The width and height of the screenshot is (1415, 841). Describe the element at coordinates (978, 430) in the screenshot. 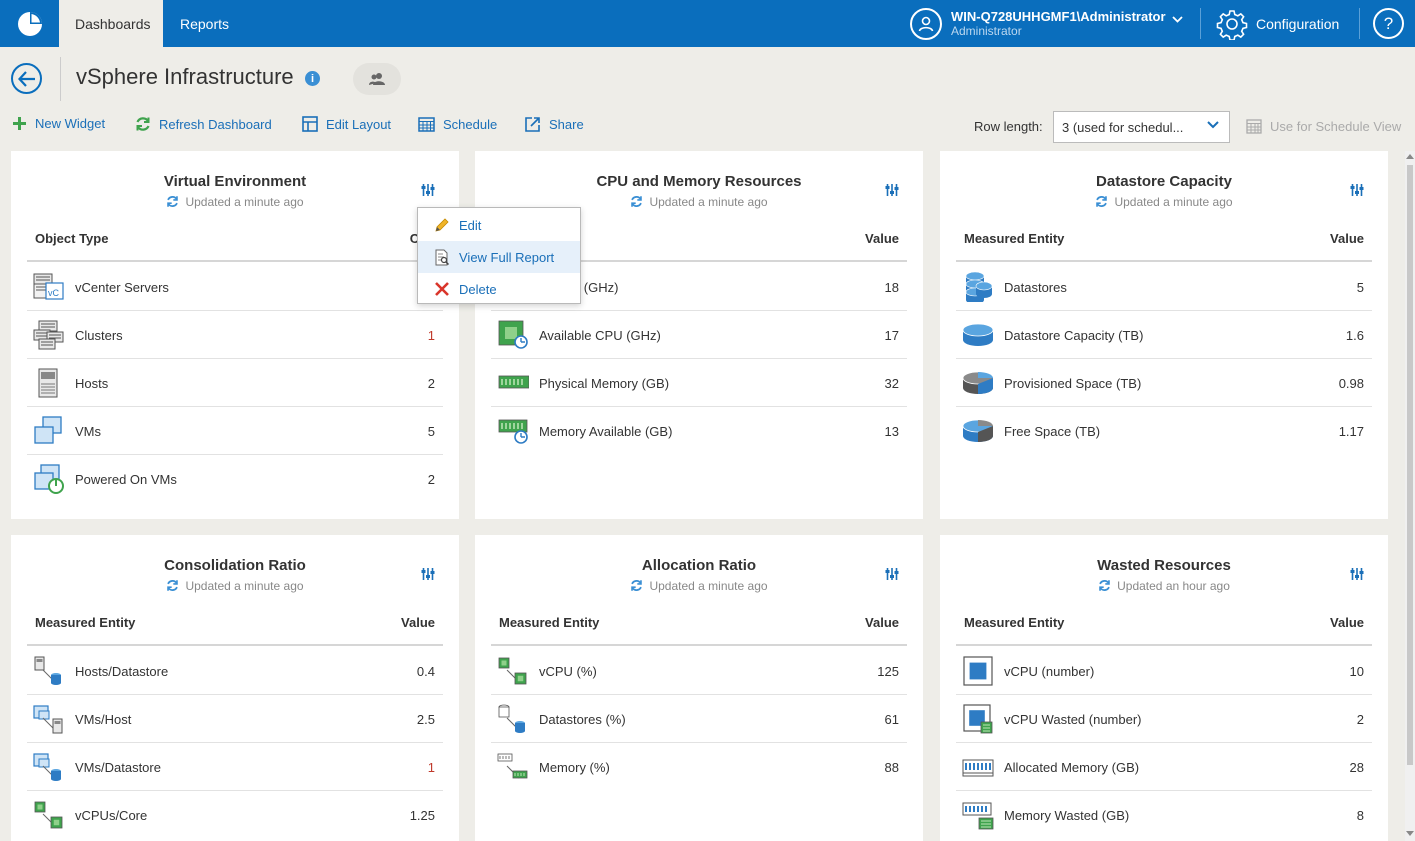

I see `free-space-icon` at that location.